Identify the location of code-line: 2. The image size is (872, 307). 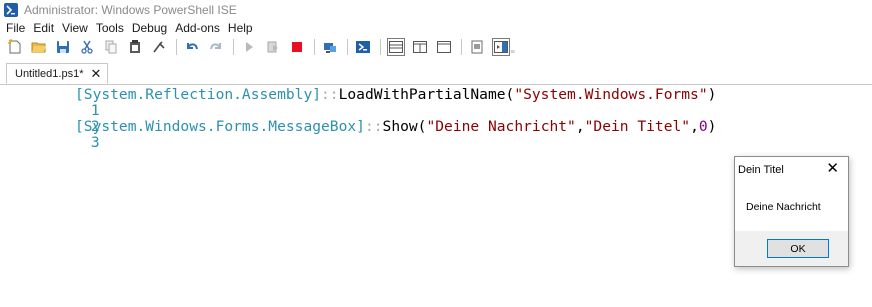
(50, 119).